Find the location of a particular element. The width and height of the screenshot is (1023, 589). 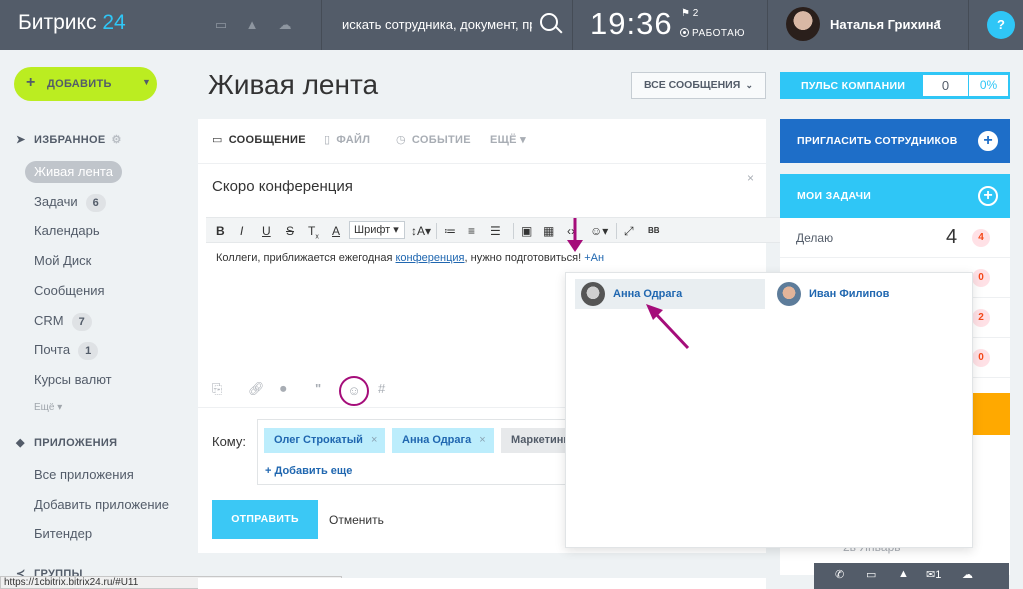

recipient-chip: Анна Одрага × is located at coordinates (443, 440).